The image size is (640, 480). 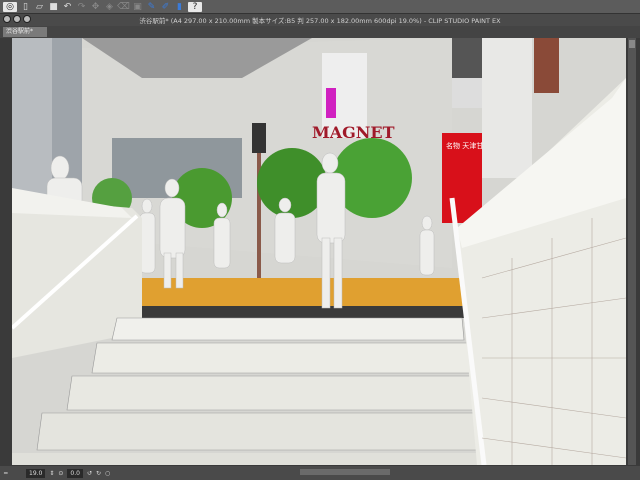 What do you see at coordinates (75, 473) in the screenshot?
I see `rotation-value: 0.0` at bounding box center [75, 473].